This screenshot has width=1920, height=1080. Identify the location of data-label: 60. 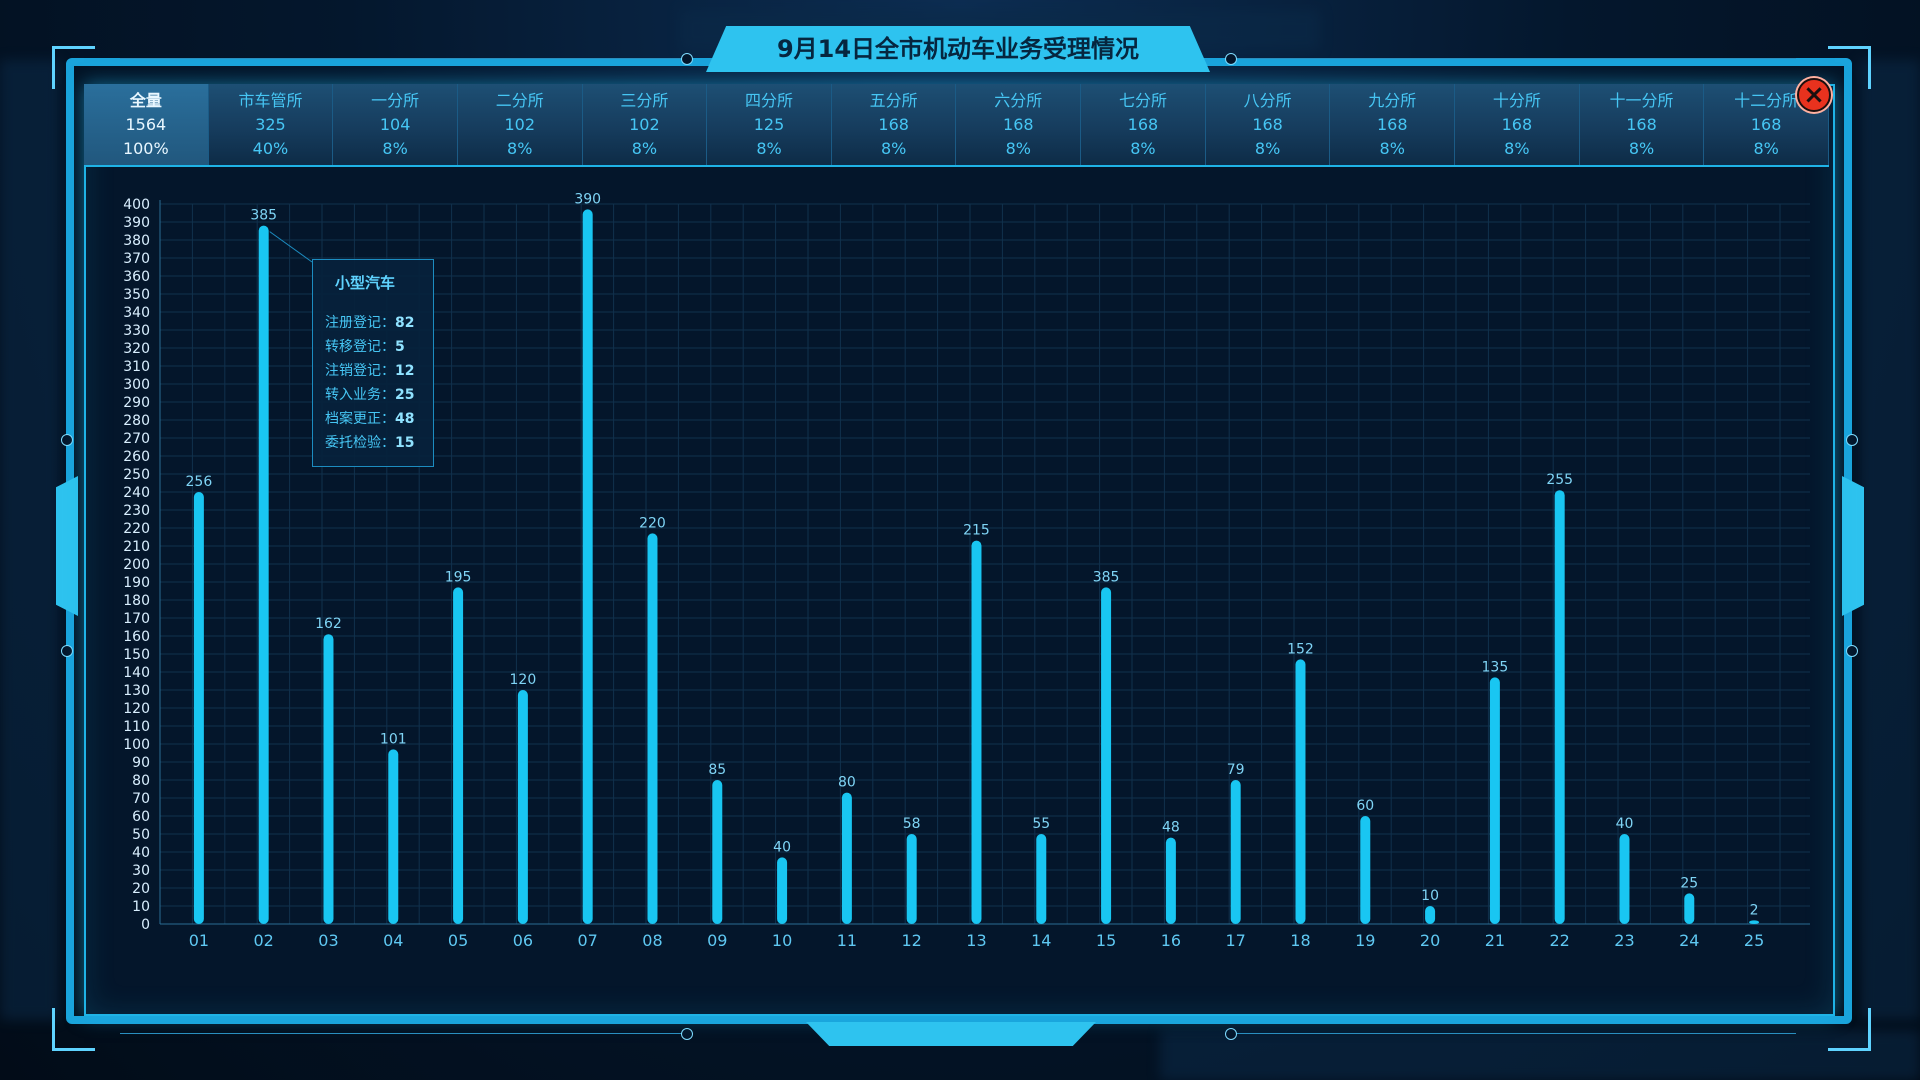
(1365, 806).